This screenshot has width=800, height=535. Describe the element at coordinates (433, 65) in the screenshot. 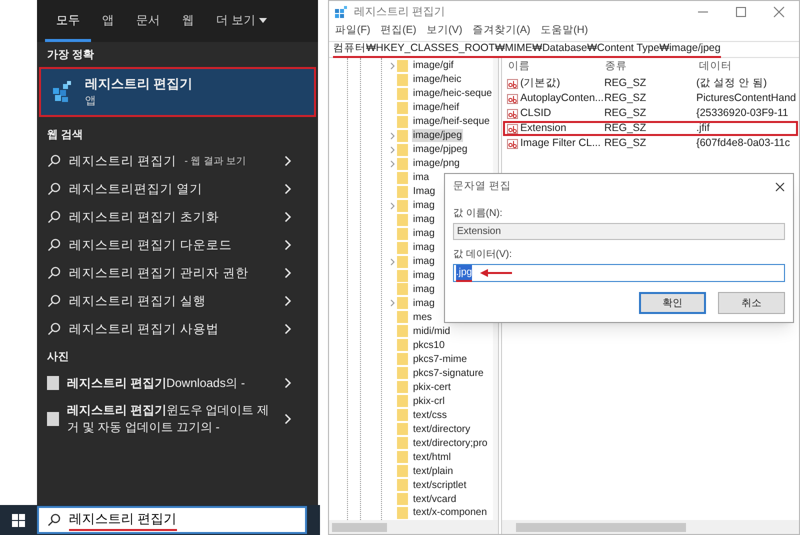

I see `tree-node: image/gif` at that location.